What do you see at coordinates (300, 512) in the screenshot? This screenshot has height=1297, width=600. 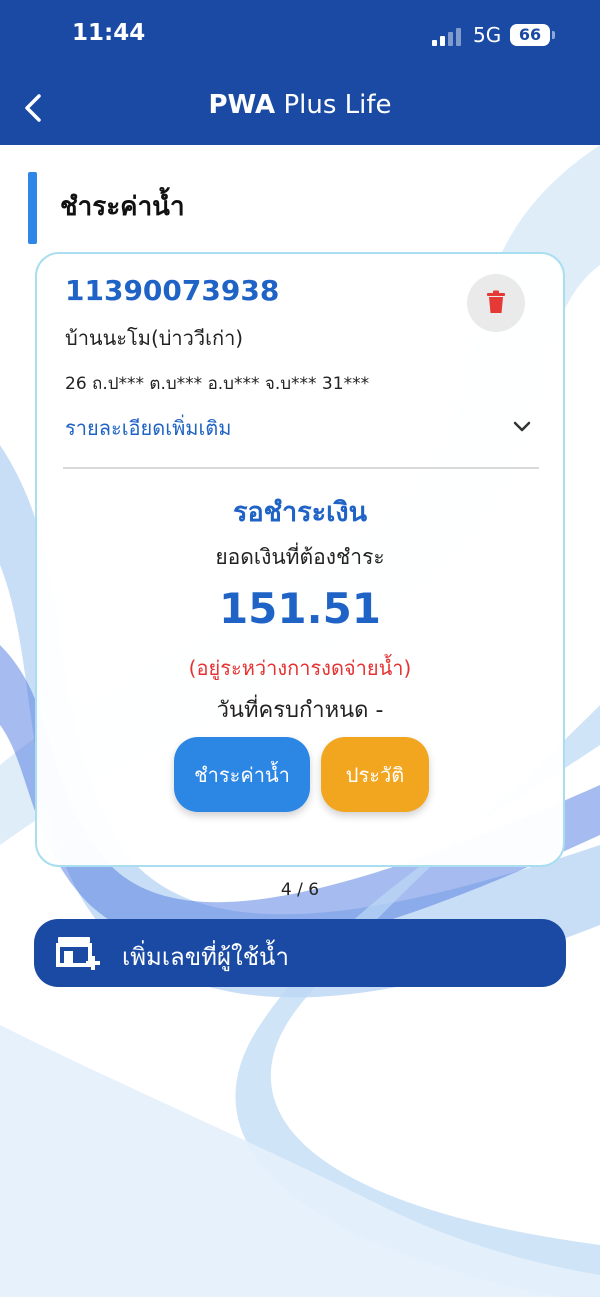 I see `payment-status: รอชำระเงิน` at bounding box center [300, 512].